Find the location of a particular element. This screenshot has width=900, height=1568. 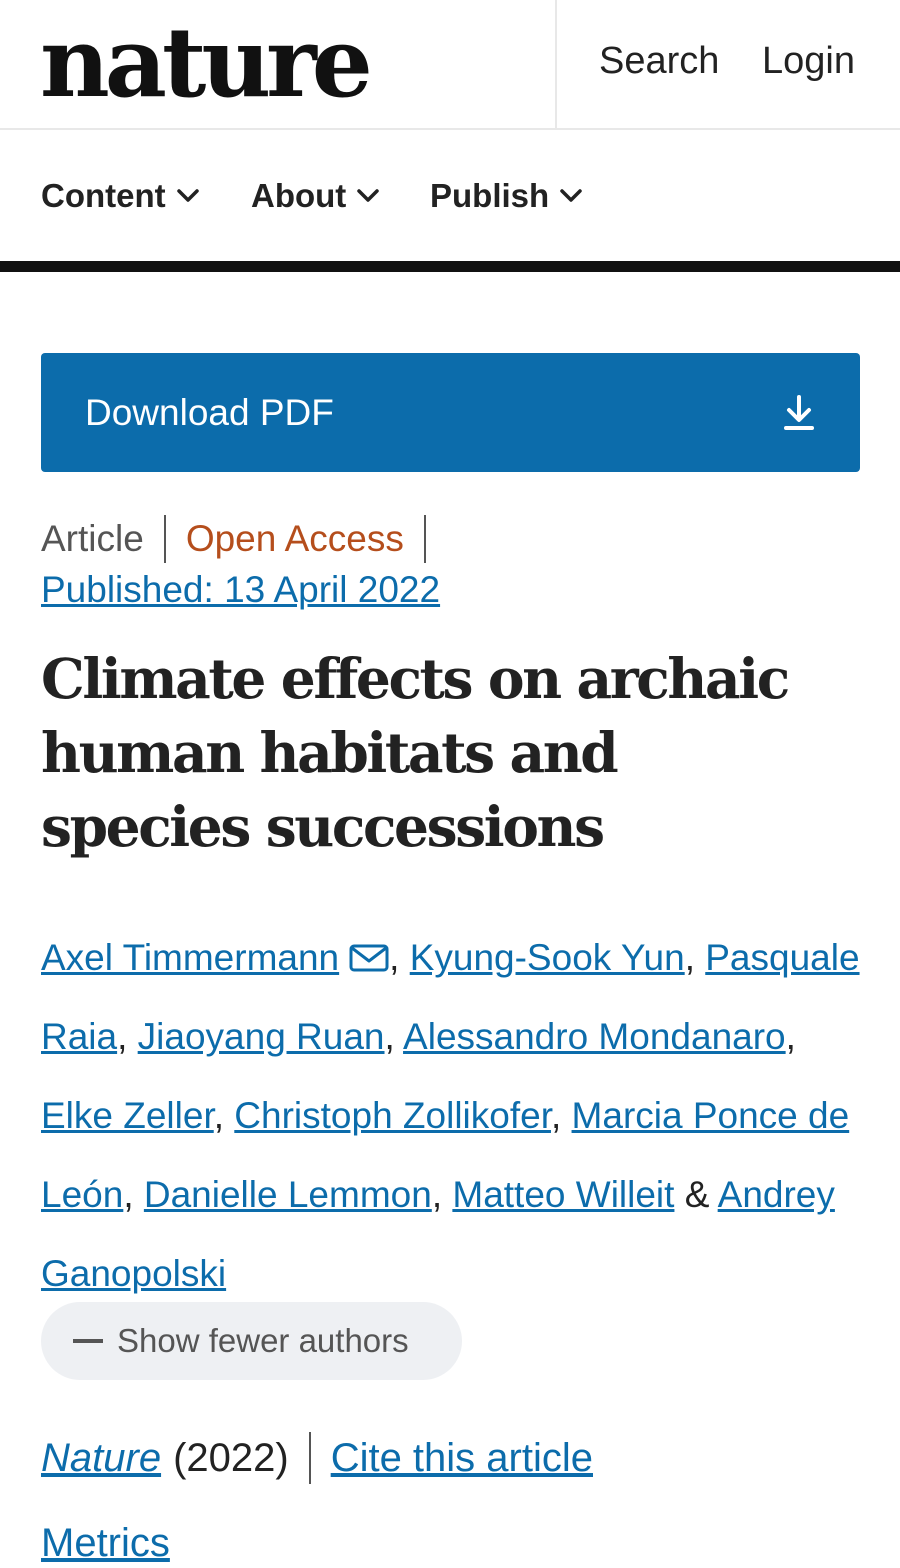

author-link: Alessandro Mondanaro is located at coordinates (594, 1036).